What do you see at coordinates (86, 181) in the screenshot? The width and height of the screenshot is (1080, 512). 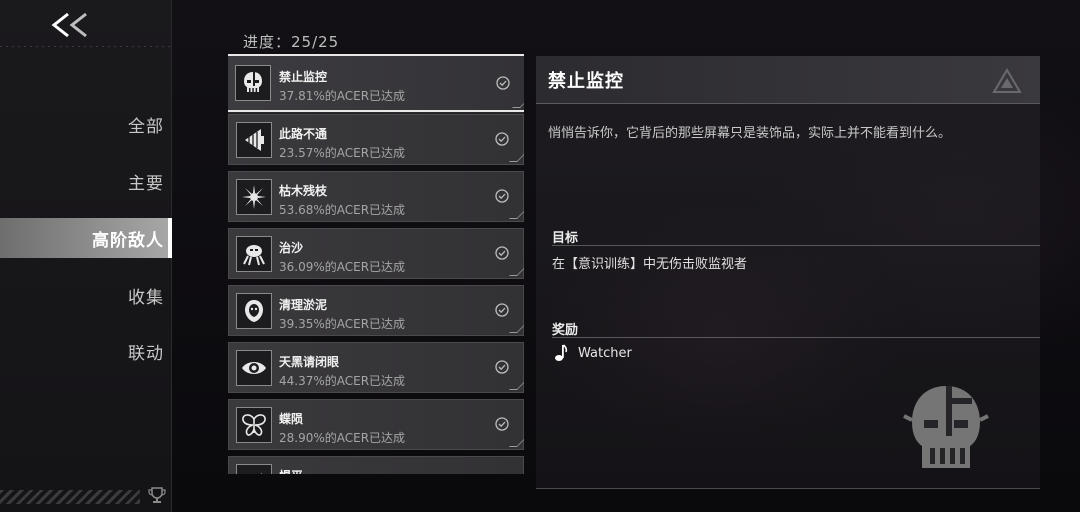 I see `sidebar-item-main: 主要` at bounding box center [86, 181].